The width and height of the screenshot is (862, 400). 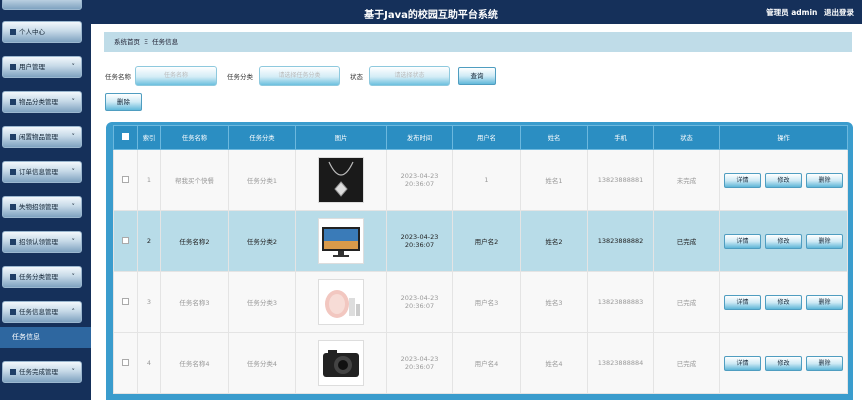 I want to click on header-actions: 操作, so click(x=783, y=137).